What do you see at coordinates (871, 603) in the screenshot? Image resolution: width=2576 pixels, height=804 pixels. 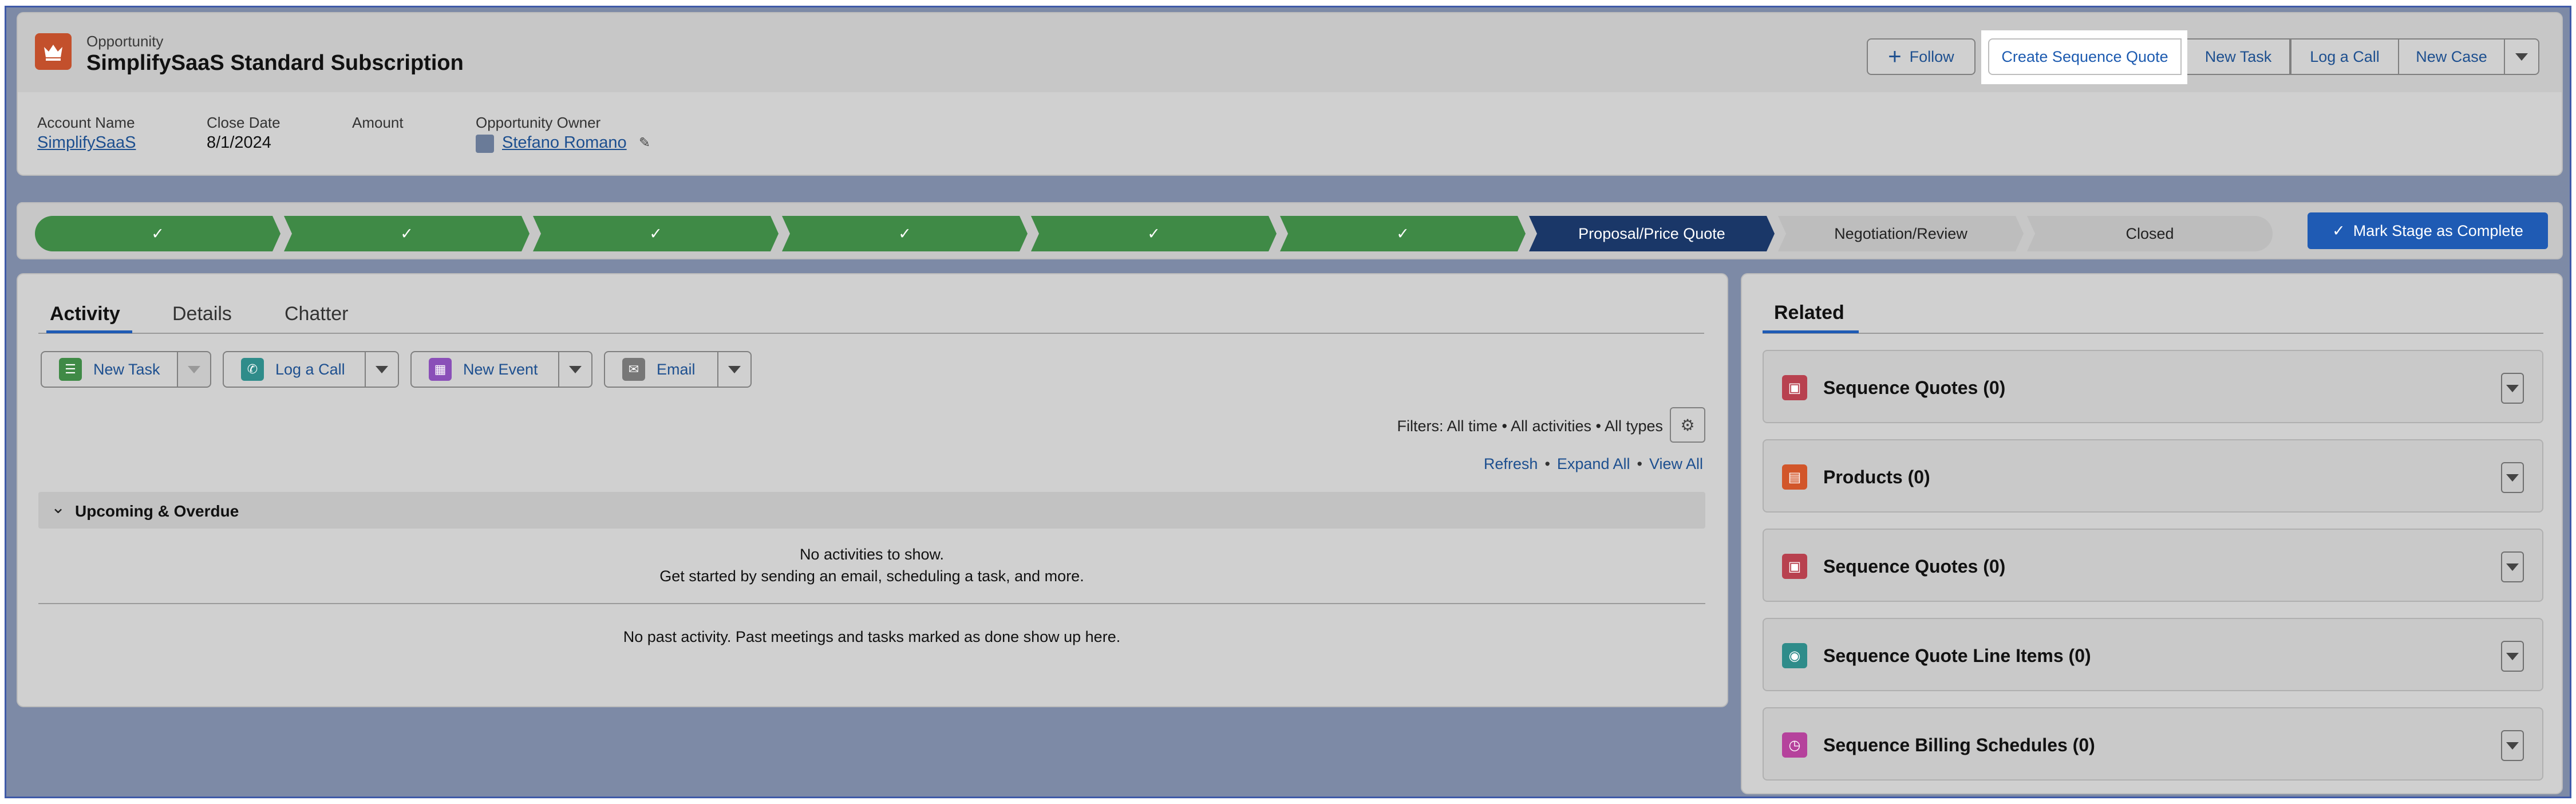 I see `divider` at bounding box center [871, 603].